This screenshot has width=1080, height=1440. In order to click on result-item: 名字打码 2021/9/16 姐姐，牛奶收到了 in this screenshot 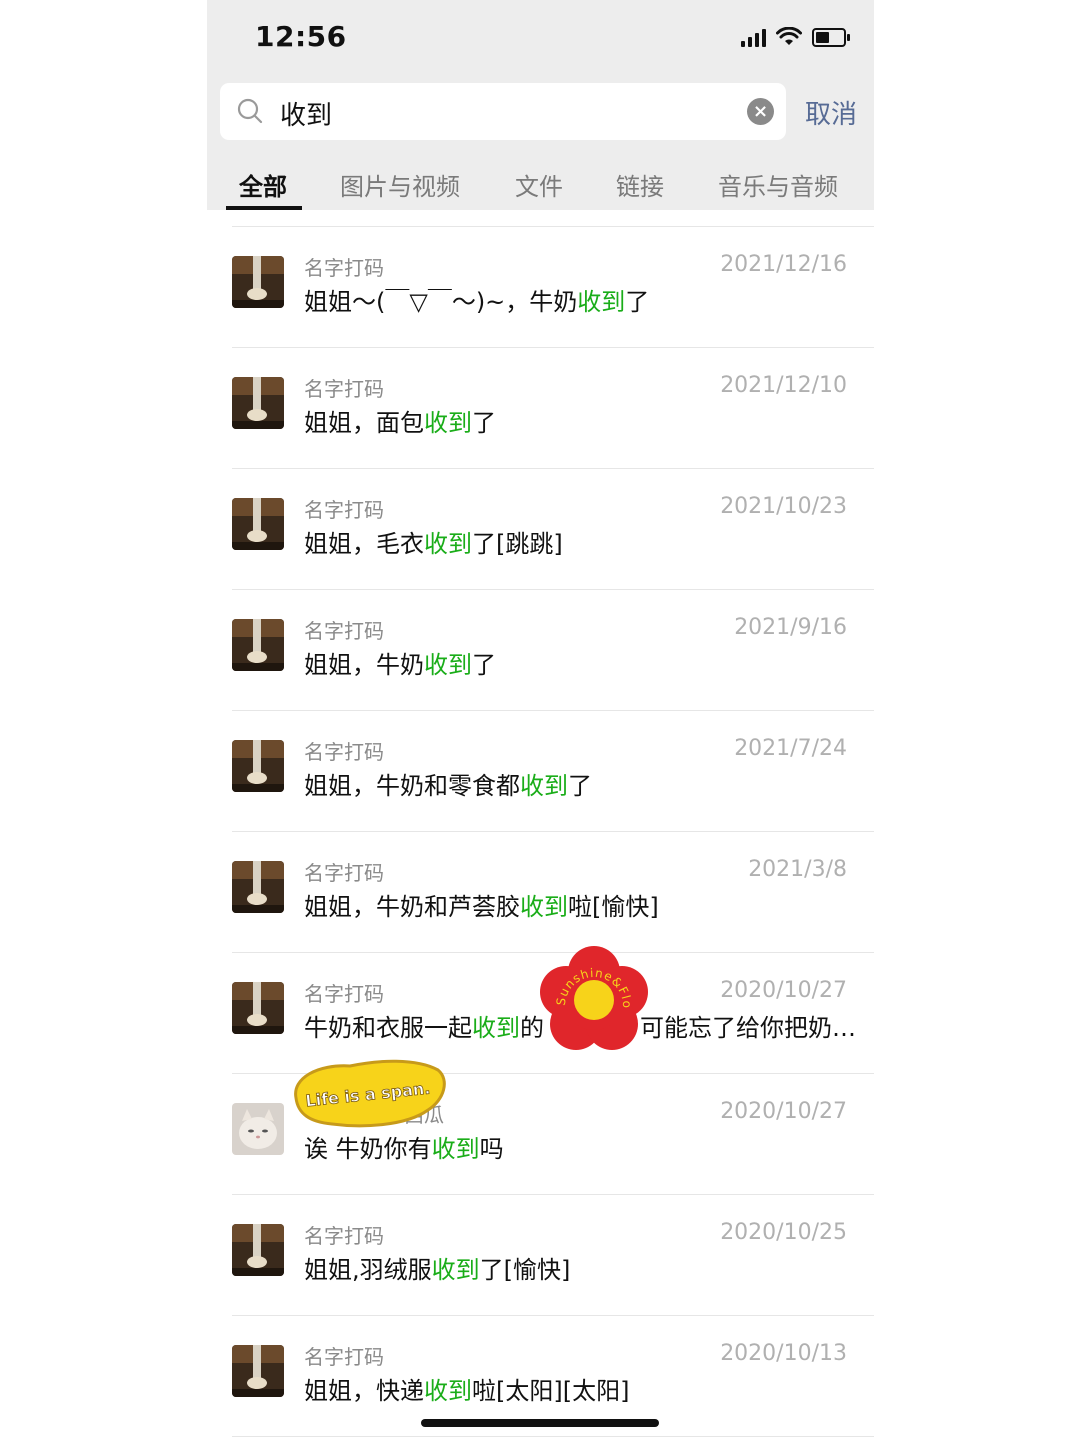, I will do `click(540, 649)`.